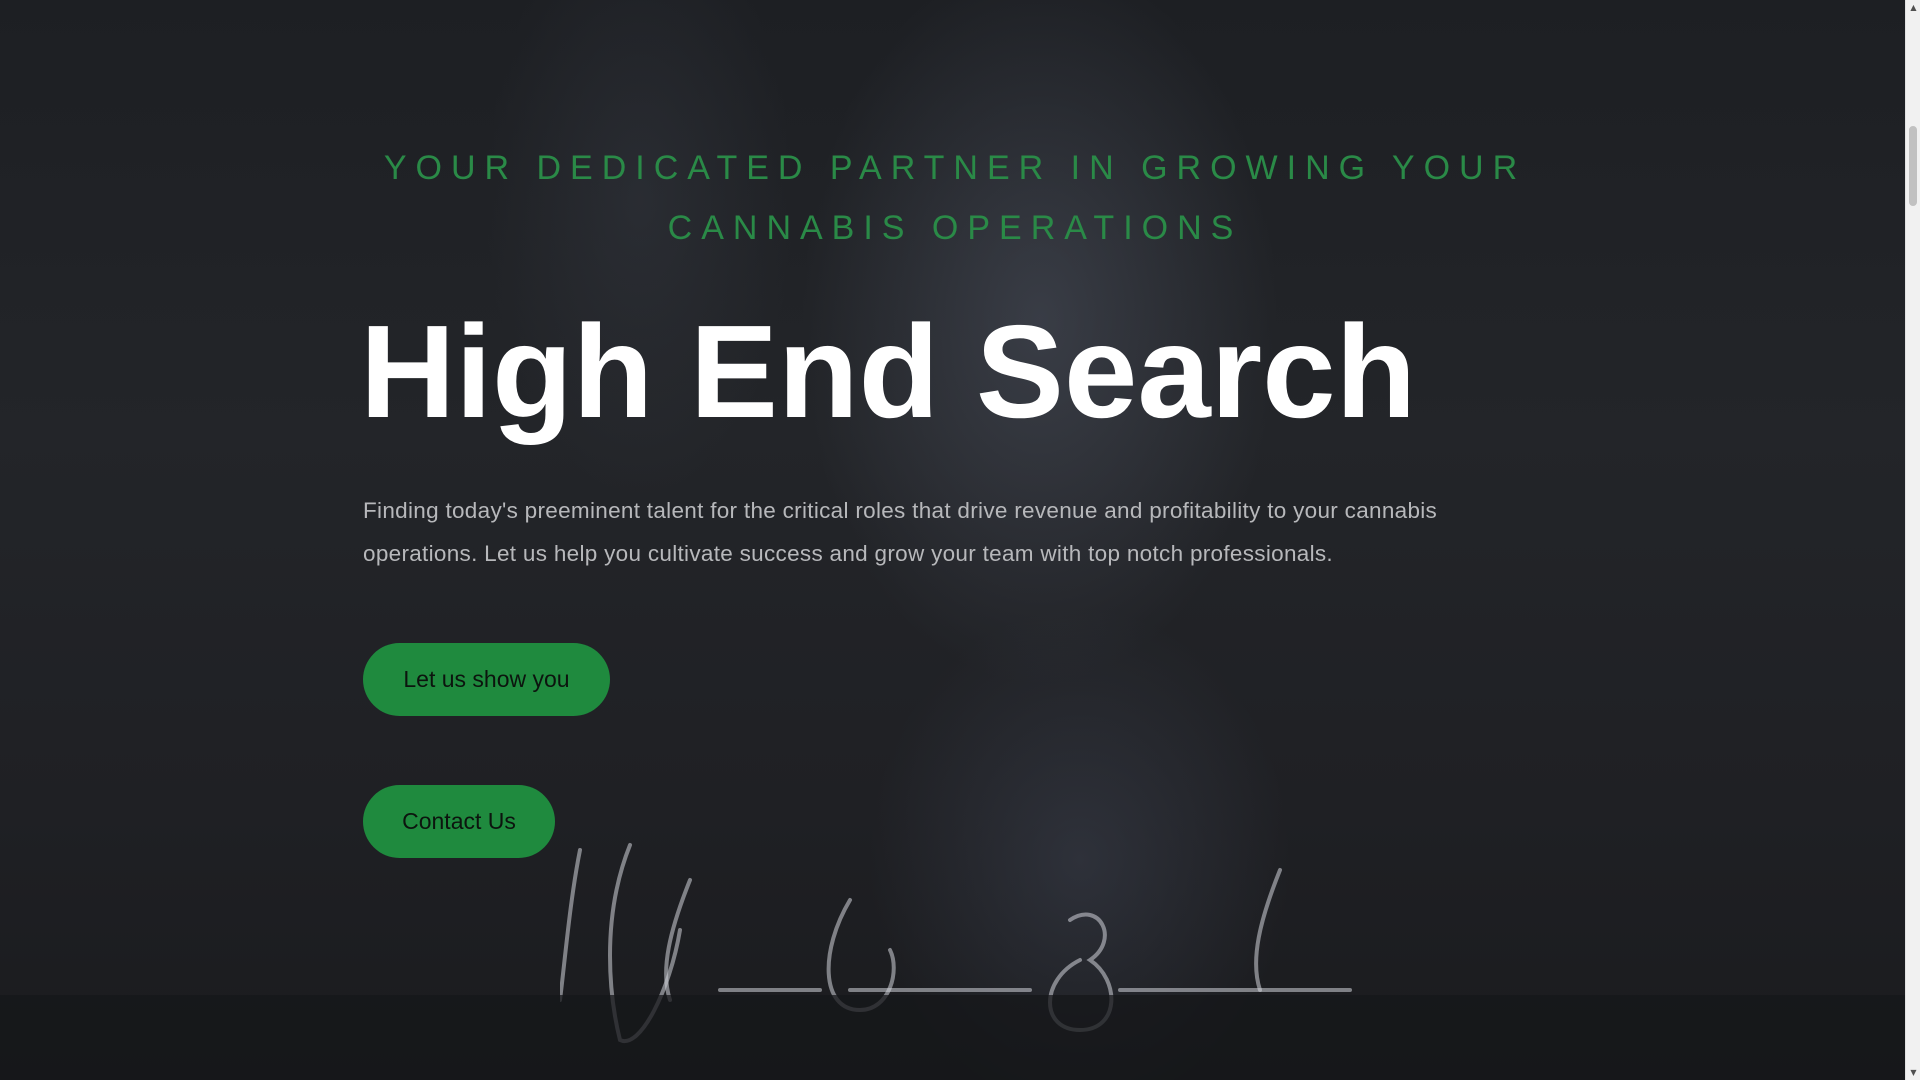 This screenshot has height=1080, width=1920. I want to click on triangle-down-icon: ▼, so click(1913, 1072).